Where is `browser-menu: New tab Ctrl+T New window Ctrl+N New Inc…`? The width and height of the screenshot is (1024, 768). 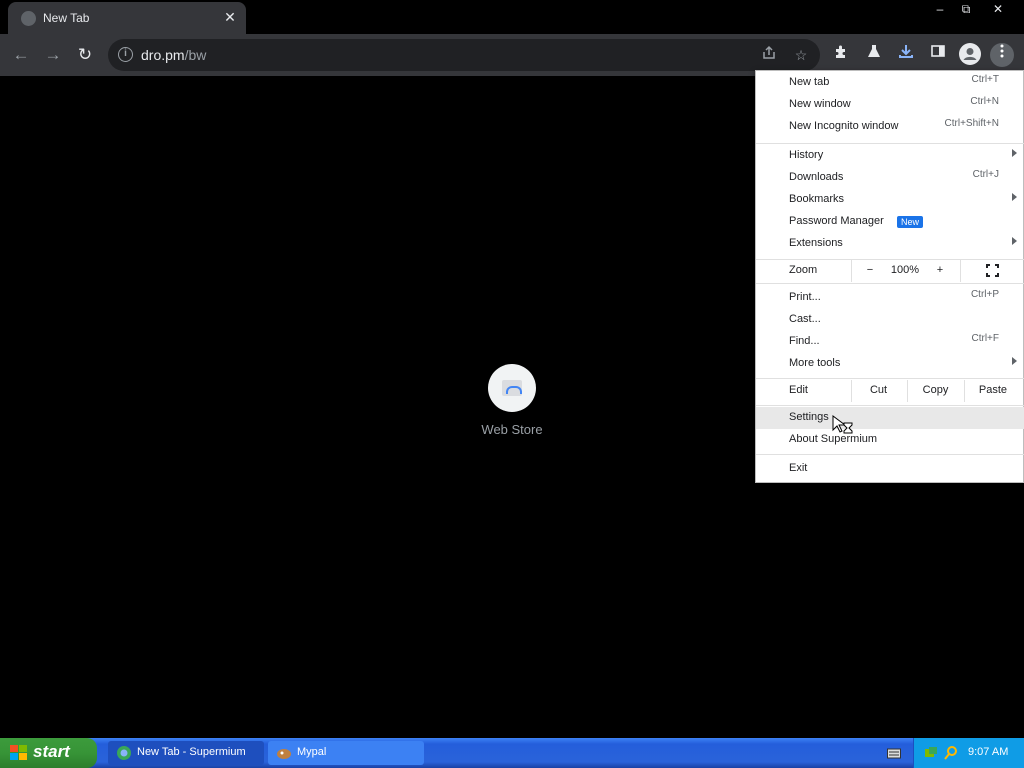
browser-menu: New tab Ctrl+T New window Ctrl+N New Inc… is located at coordinates (889, 276).